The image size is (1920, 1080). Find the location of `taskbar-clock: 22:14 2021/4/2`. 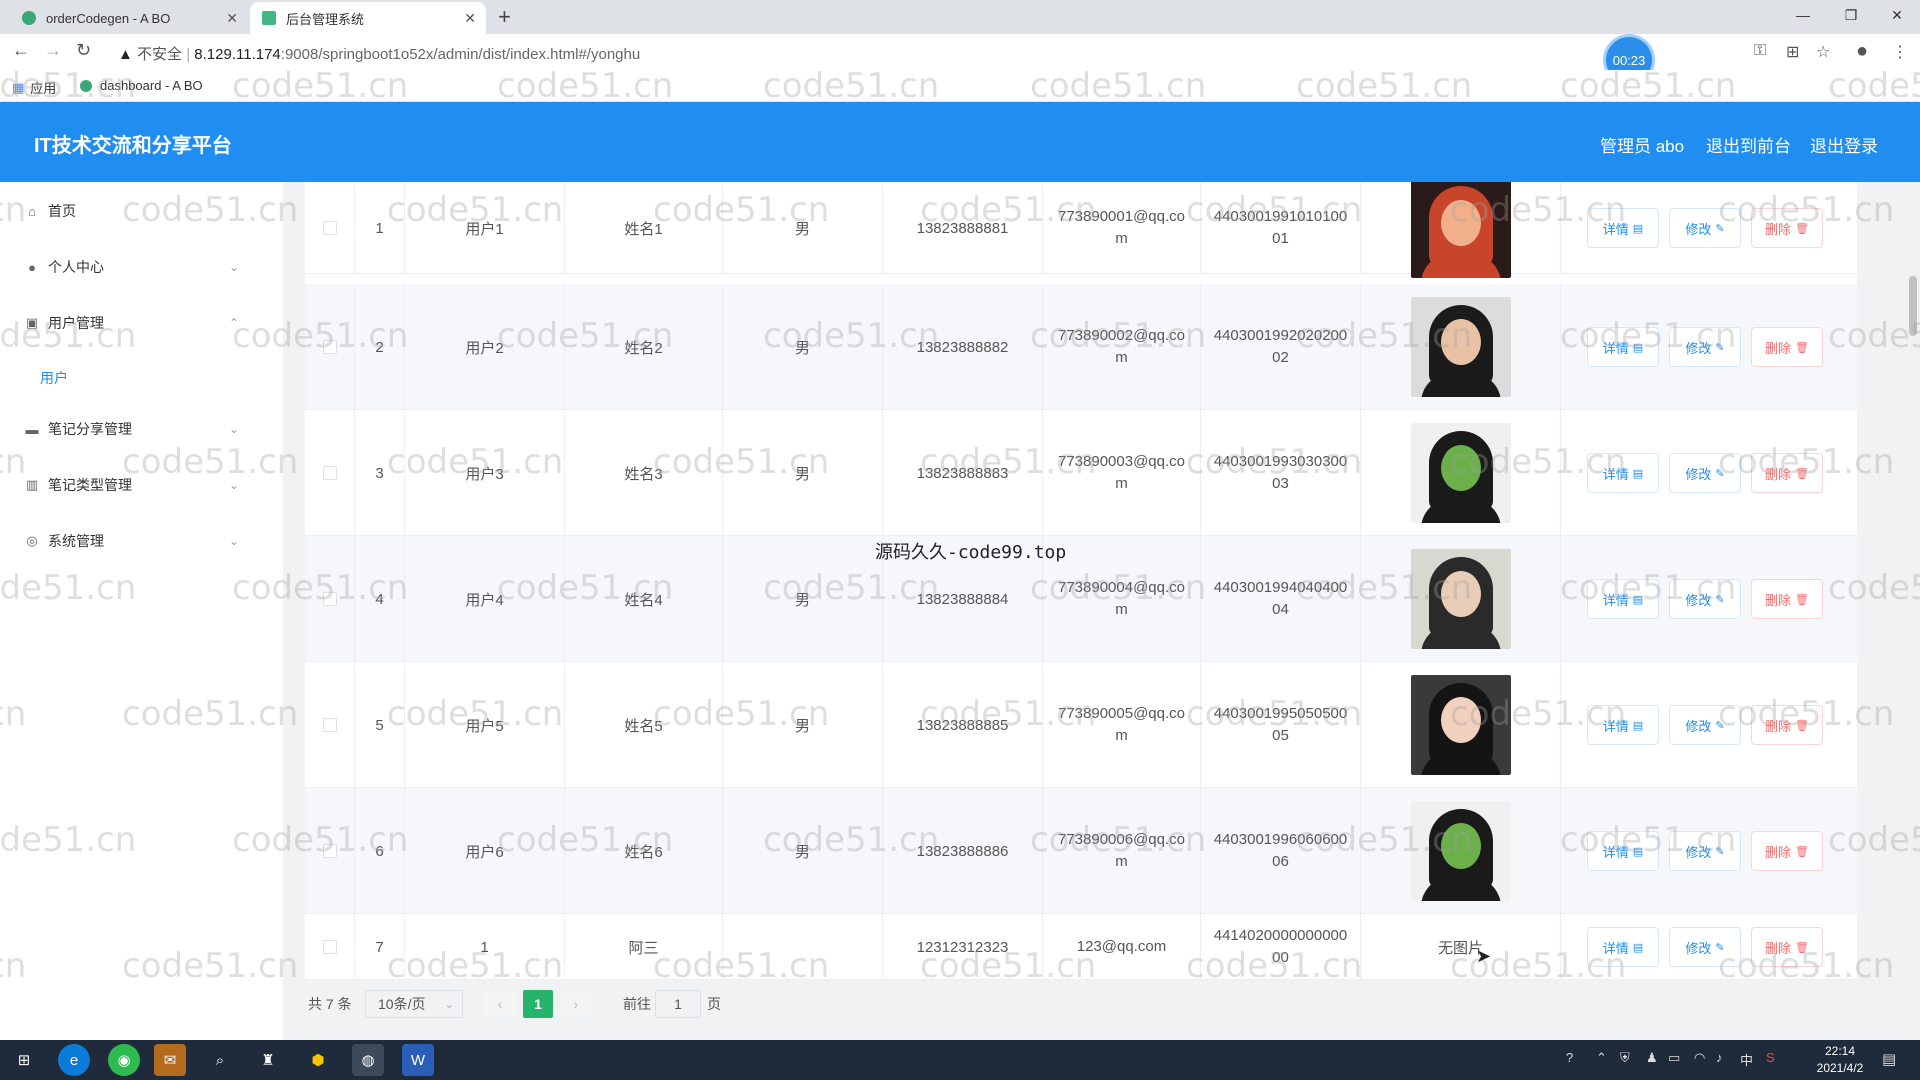

taskbar-clock: 22:14 2021/4/2 is located at coordinates (1840, 1060).